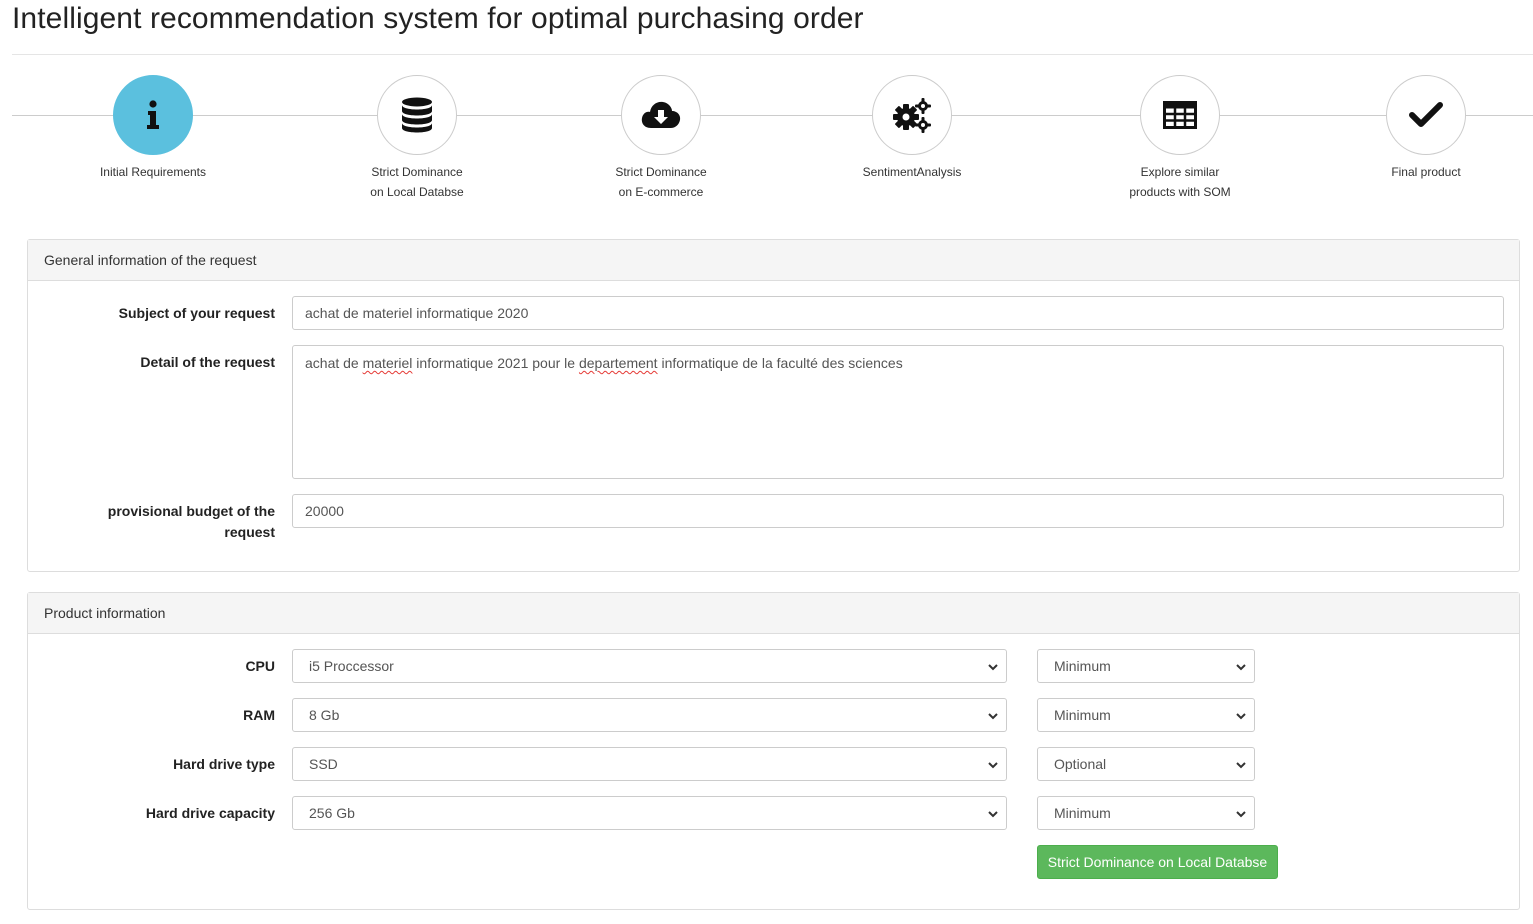  What do you see at coordinates (772, 54) in the screenshot?
I see `title-divider` at bounding box center [772, 54].